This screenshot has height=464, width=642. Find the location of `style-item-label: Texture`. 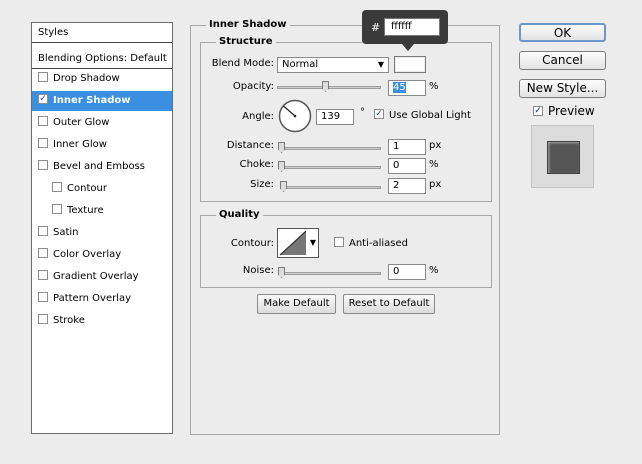

style-item-label: Texture is located at coordinates (85, 210).